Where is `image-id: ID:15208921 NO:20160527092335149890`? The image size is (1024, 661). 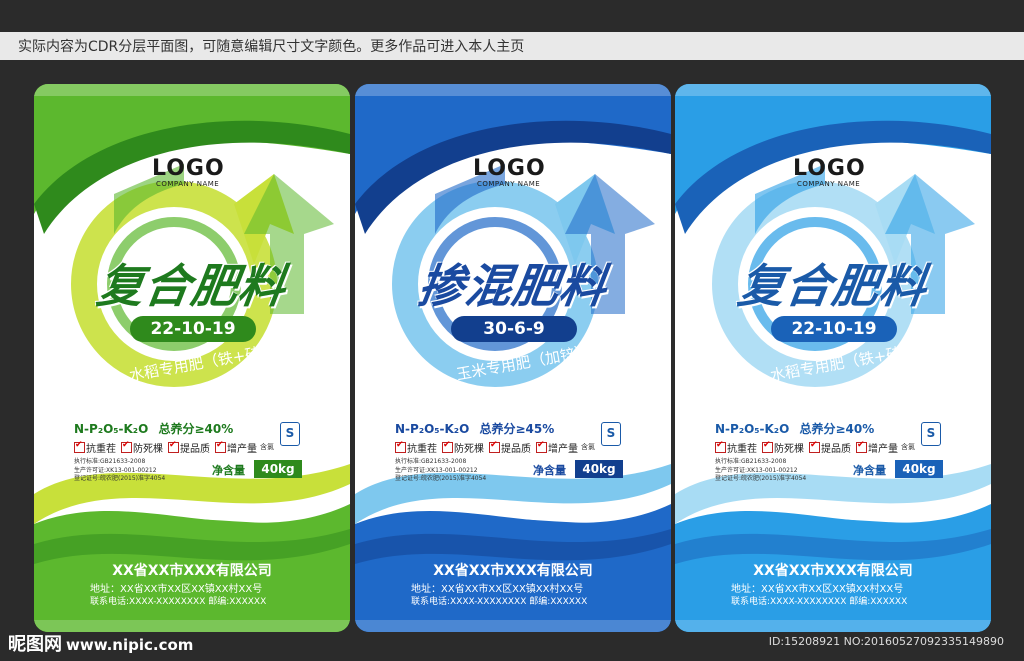 image-id: ID:15208921 NO:20160527092335149890 is located at coordinates (886, 641).